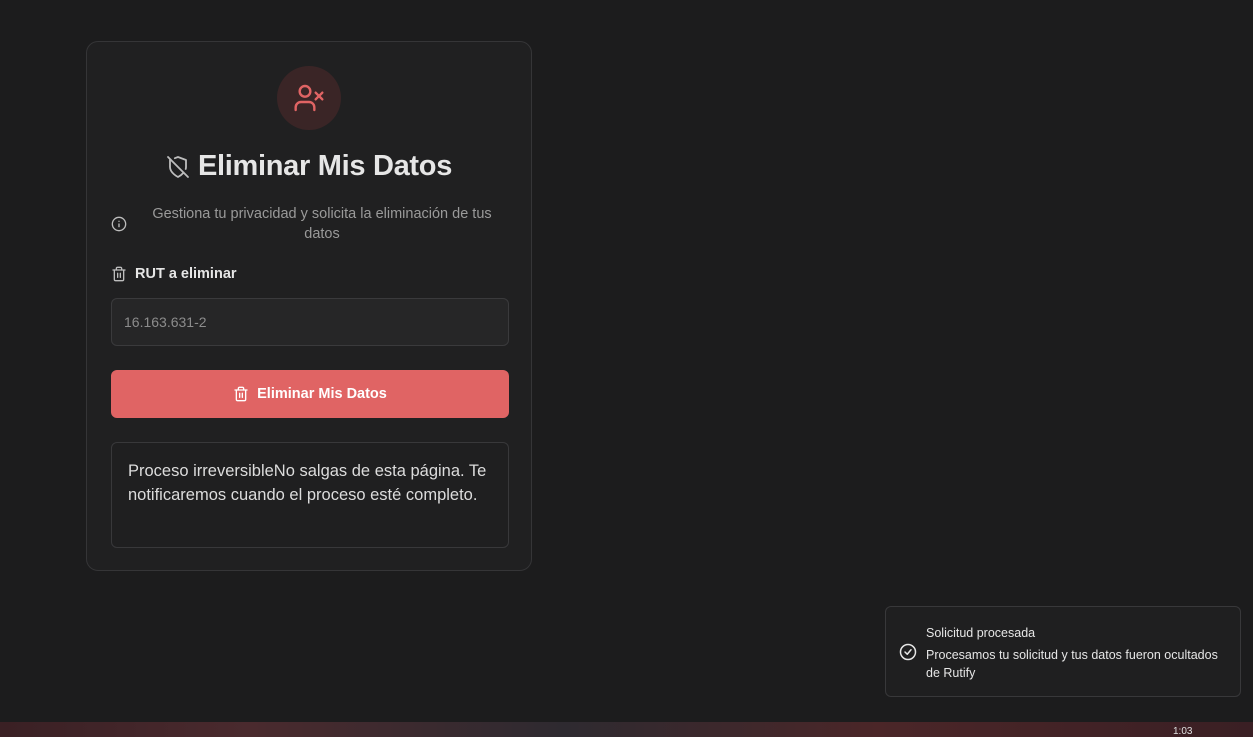  Describe the element at coordinates (186, 274) in the screenshot. I see `rut-field-label: RUT a eliminar` at that location.